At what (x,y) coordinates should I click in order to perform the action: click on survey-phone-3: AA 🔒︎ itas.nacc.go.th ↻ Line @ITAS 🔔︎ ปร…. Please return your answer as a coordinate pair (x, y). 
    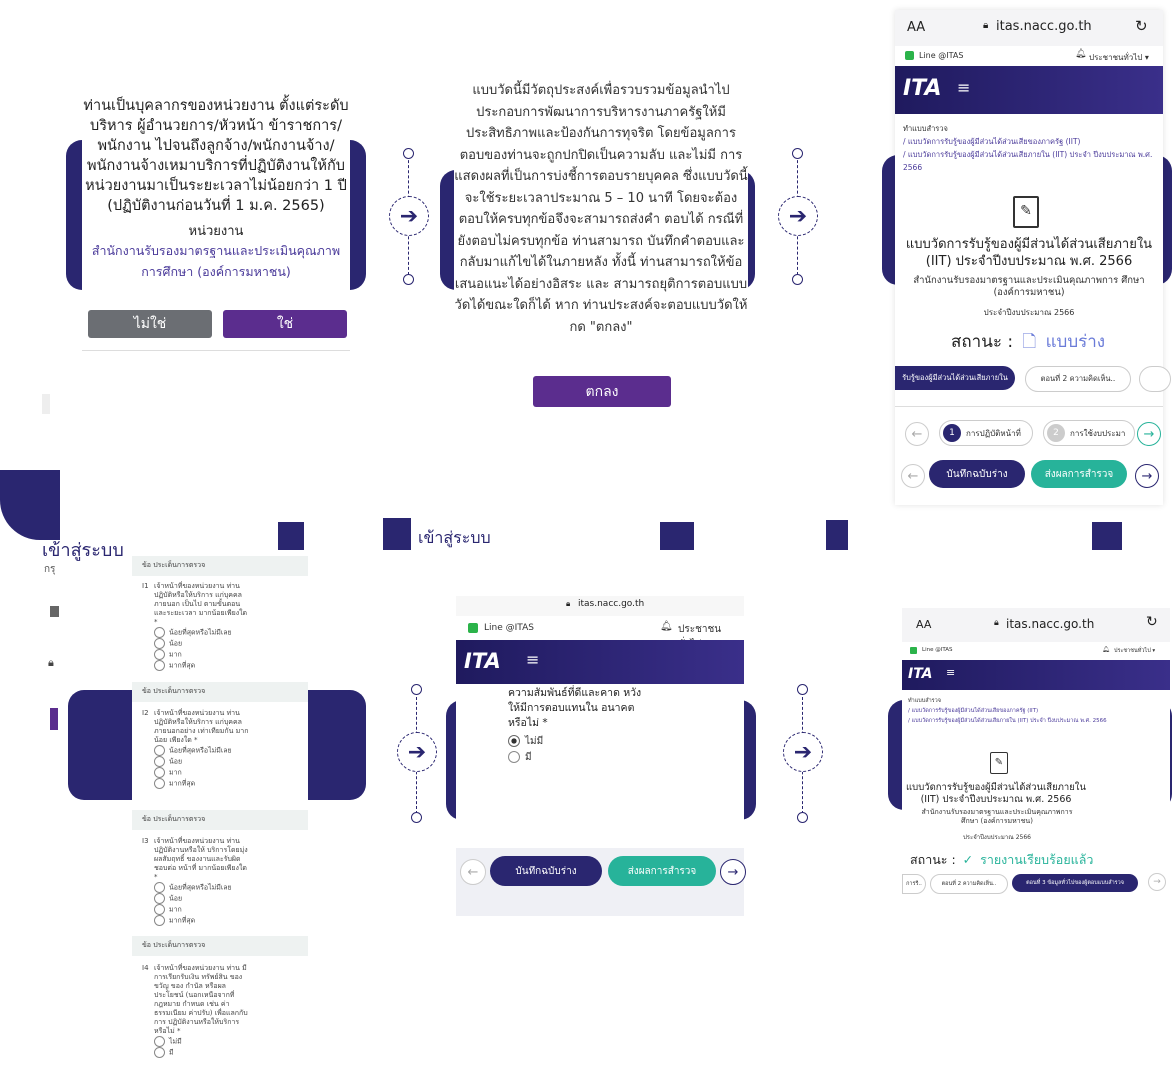
    Looking at the image, I should click on (1036, 756).